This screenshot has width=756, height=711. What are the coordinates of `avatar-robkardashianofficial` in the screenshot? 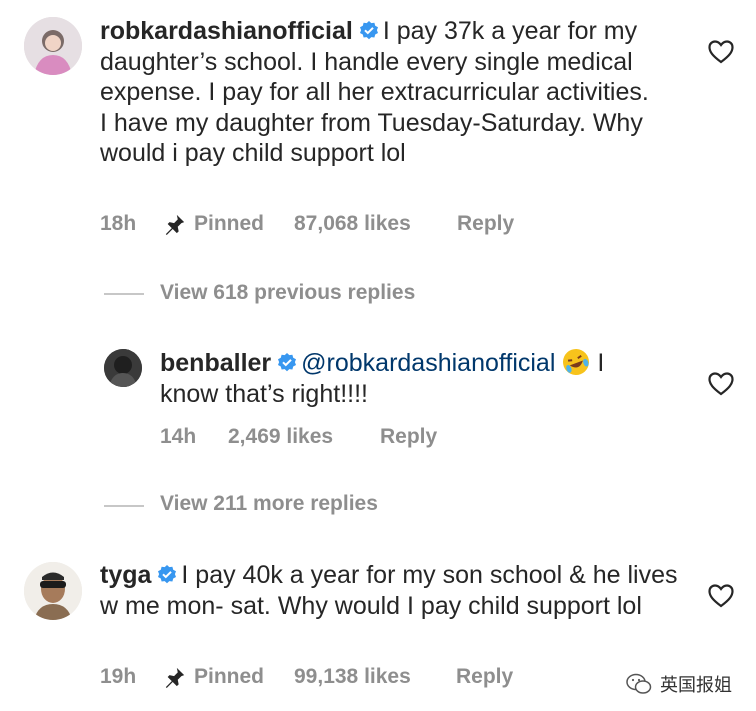 It's located at (53, 46).